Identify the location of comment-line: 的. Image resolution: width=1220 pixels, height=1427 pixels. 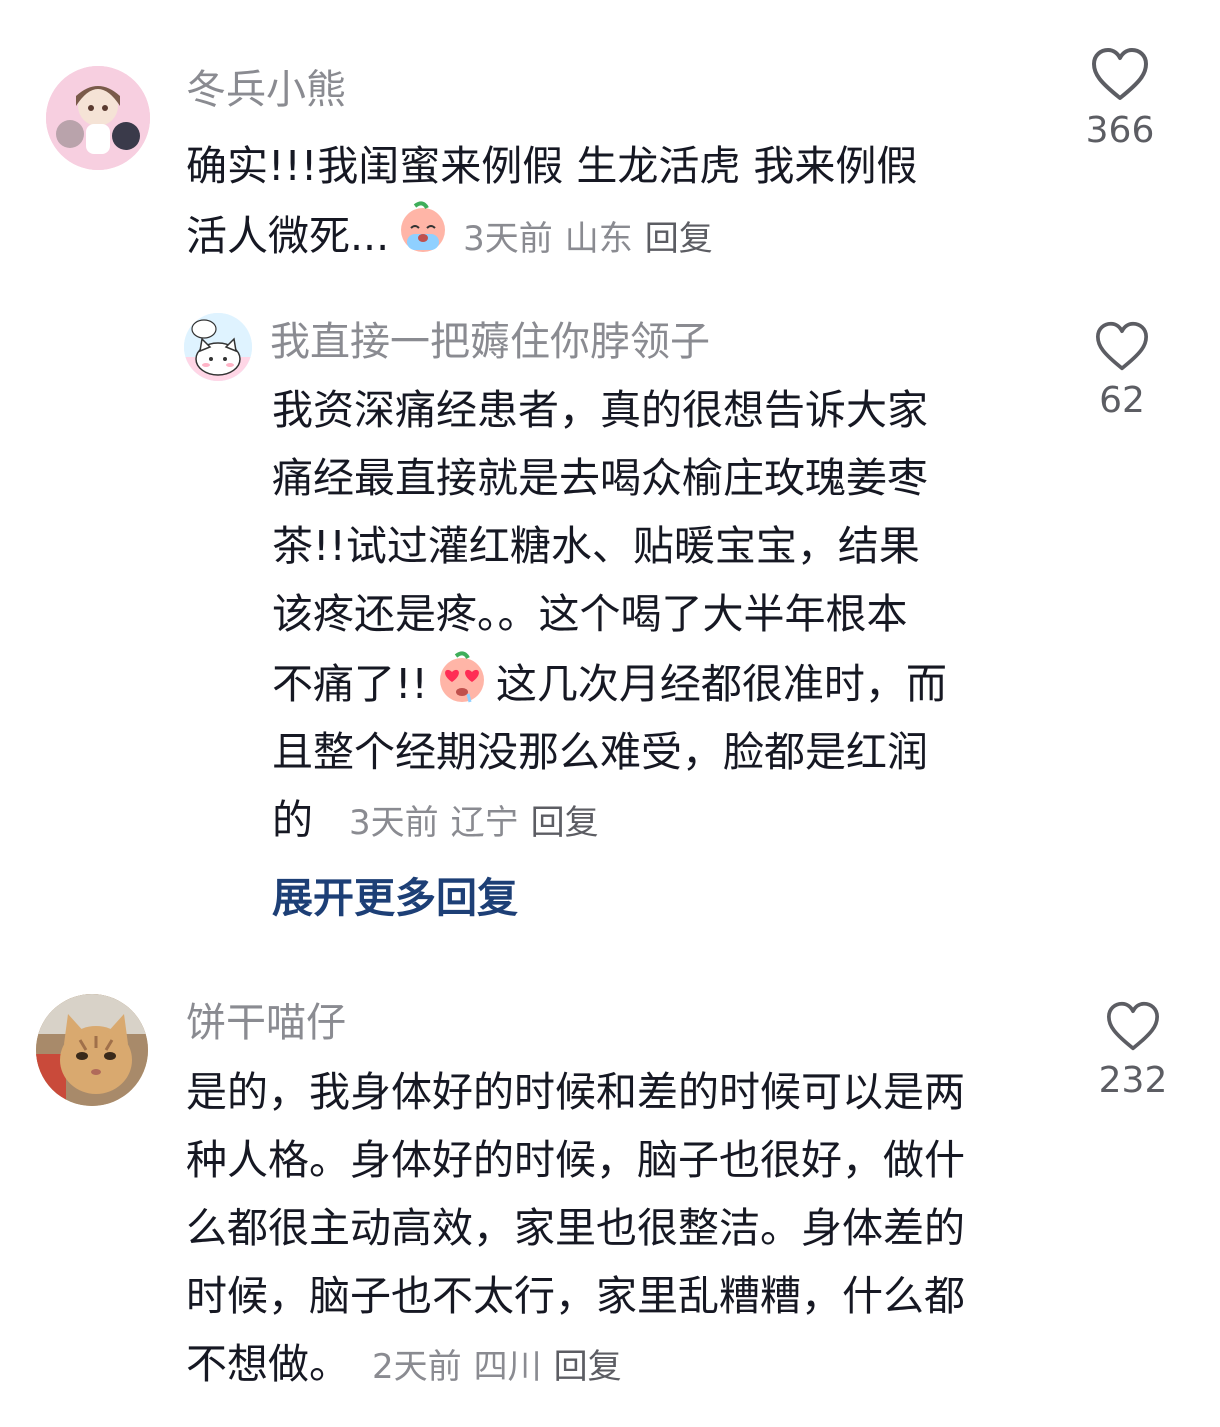
(292, 820).